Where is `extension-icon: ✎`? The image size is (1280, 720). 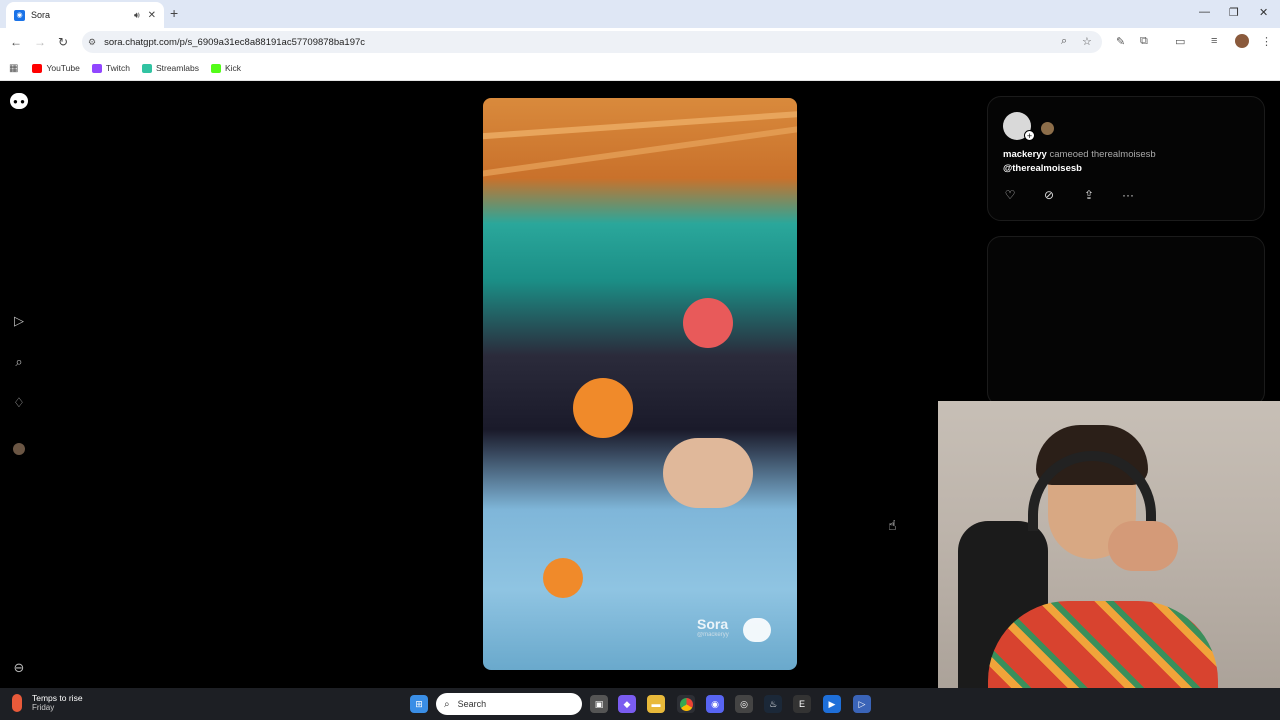
extension-icon: ✎ is located at coordinates (1120, 41).